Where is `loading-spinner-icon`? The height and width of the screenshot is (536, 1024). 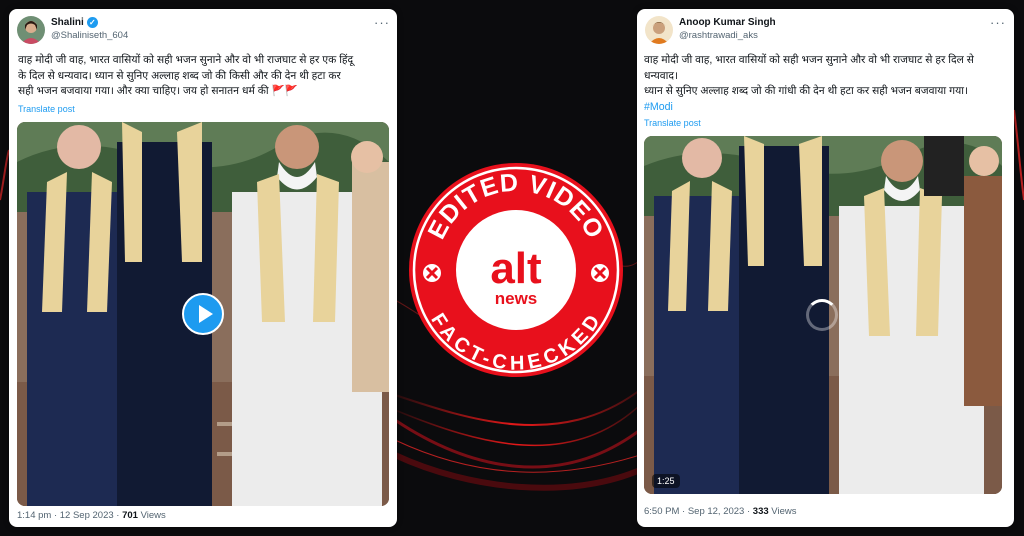
loading-spinner-icon is located at coordinates (822, 315).